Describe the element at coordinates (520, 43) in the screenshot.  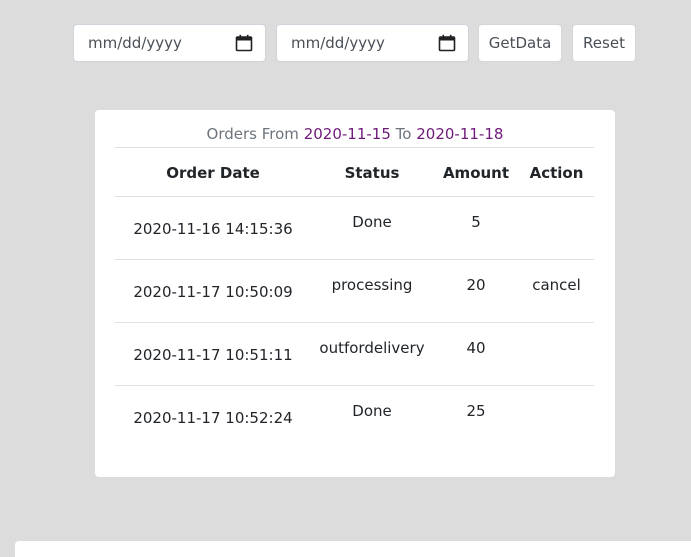
I see `get-data-button: GetData` at that location.